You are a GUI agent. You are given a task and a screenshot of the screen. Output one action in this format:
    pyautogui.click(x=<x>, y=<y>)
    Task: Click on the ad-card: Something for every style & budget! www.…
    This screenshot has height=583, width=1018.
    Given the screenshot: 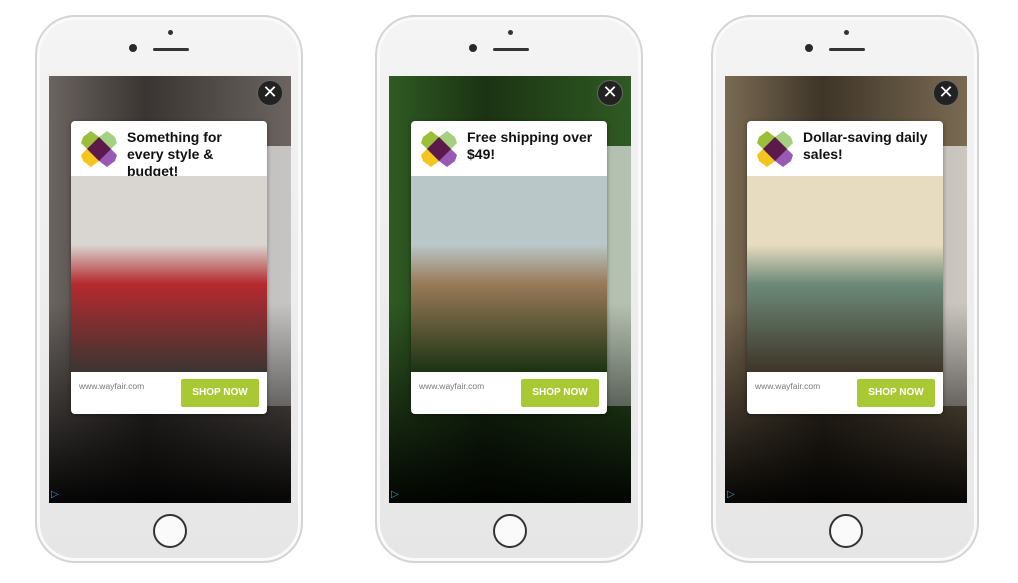 What is the action you would take?
    pyautogui.click(x=169, y=267)
    